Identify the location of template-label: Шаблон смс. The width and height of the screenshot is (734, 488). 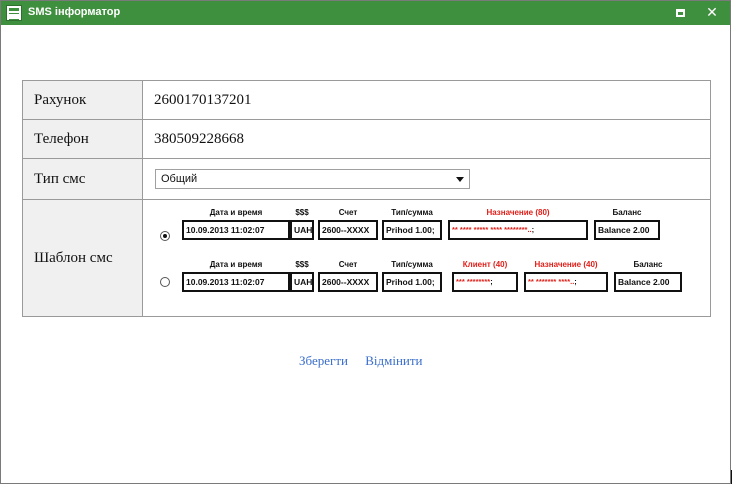
(83, 258).